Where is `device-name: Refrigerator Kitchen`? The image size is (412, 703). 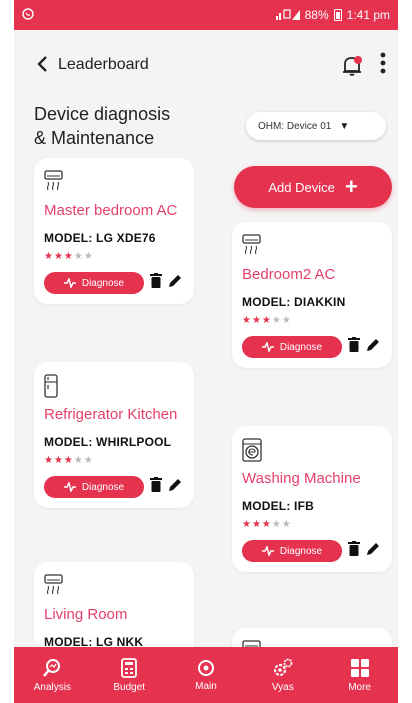
device-name: Refrigerator Kitchen is located at coordinates (111, 414).